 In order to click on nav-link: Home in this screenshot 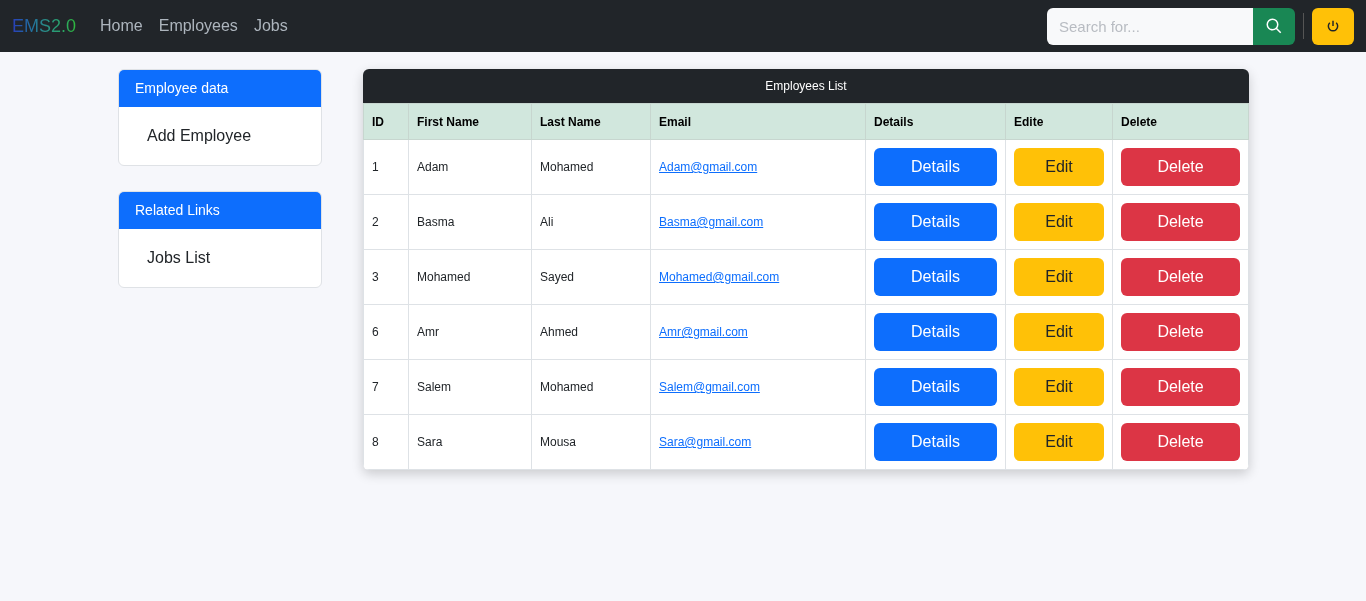, I will do `click(121, 26)`.